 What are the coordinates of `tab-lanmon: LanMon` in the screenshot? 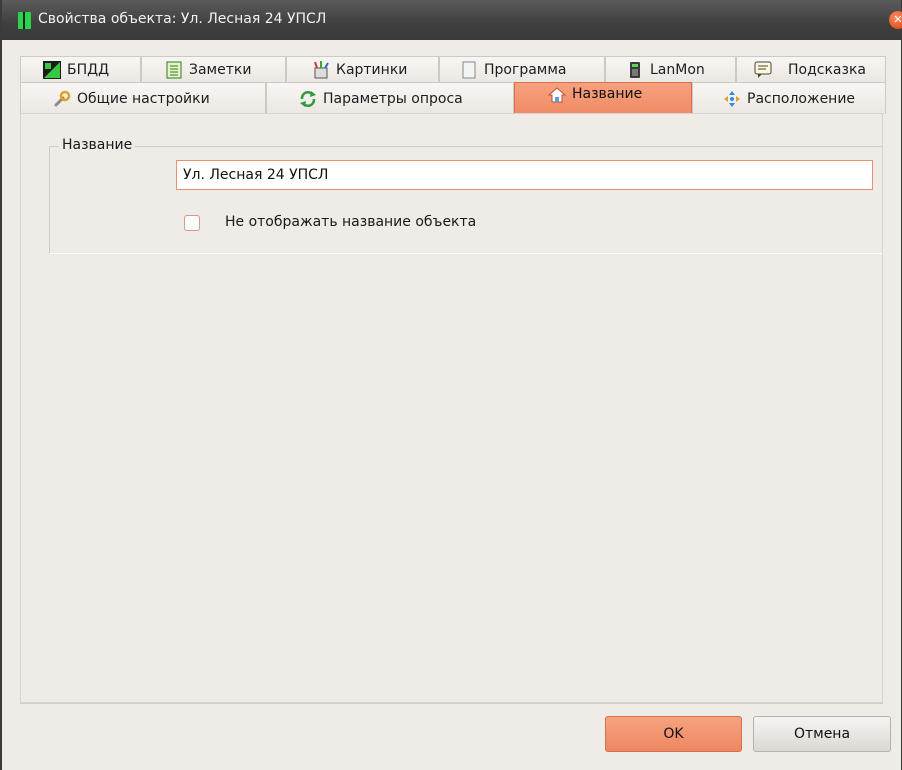 It's located at (670, 69).